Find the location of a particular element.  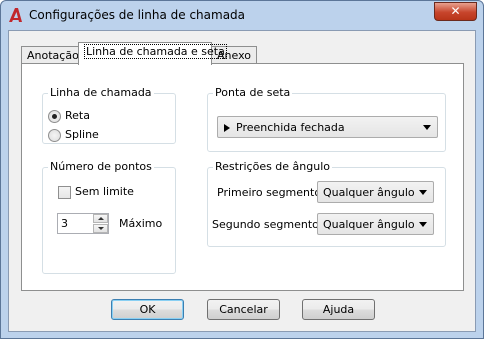

second-segment-label: Segundo segmento: is located at coordinates (267, 224).